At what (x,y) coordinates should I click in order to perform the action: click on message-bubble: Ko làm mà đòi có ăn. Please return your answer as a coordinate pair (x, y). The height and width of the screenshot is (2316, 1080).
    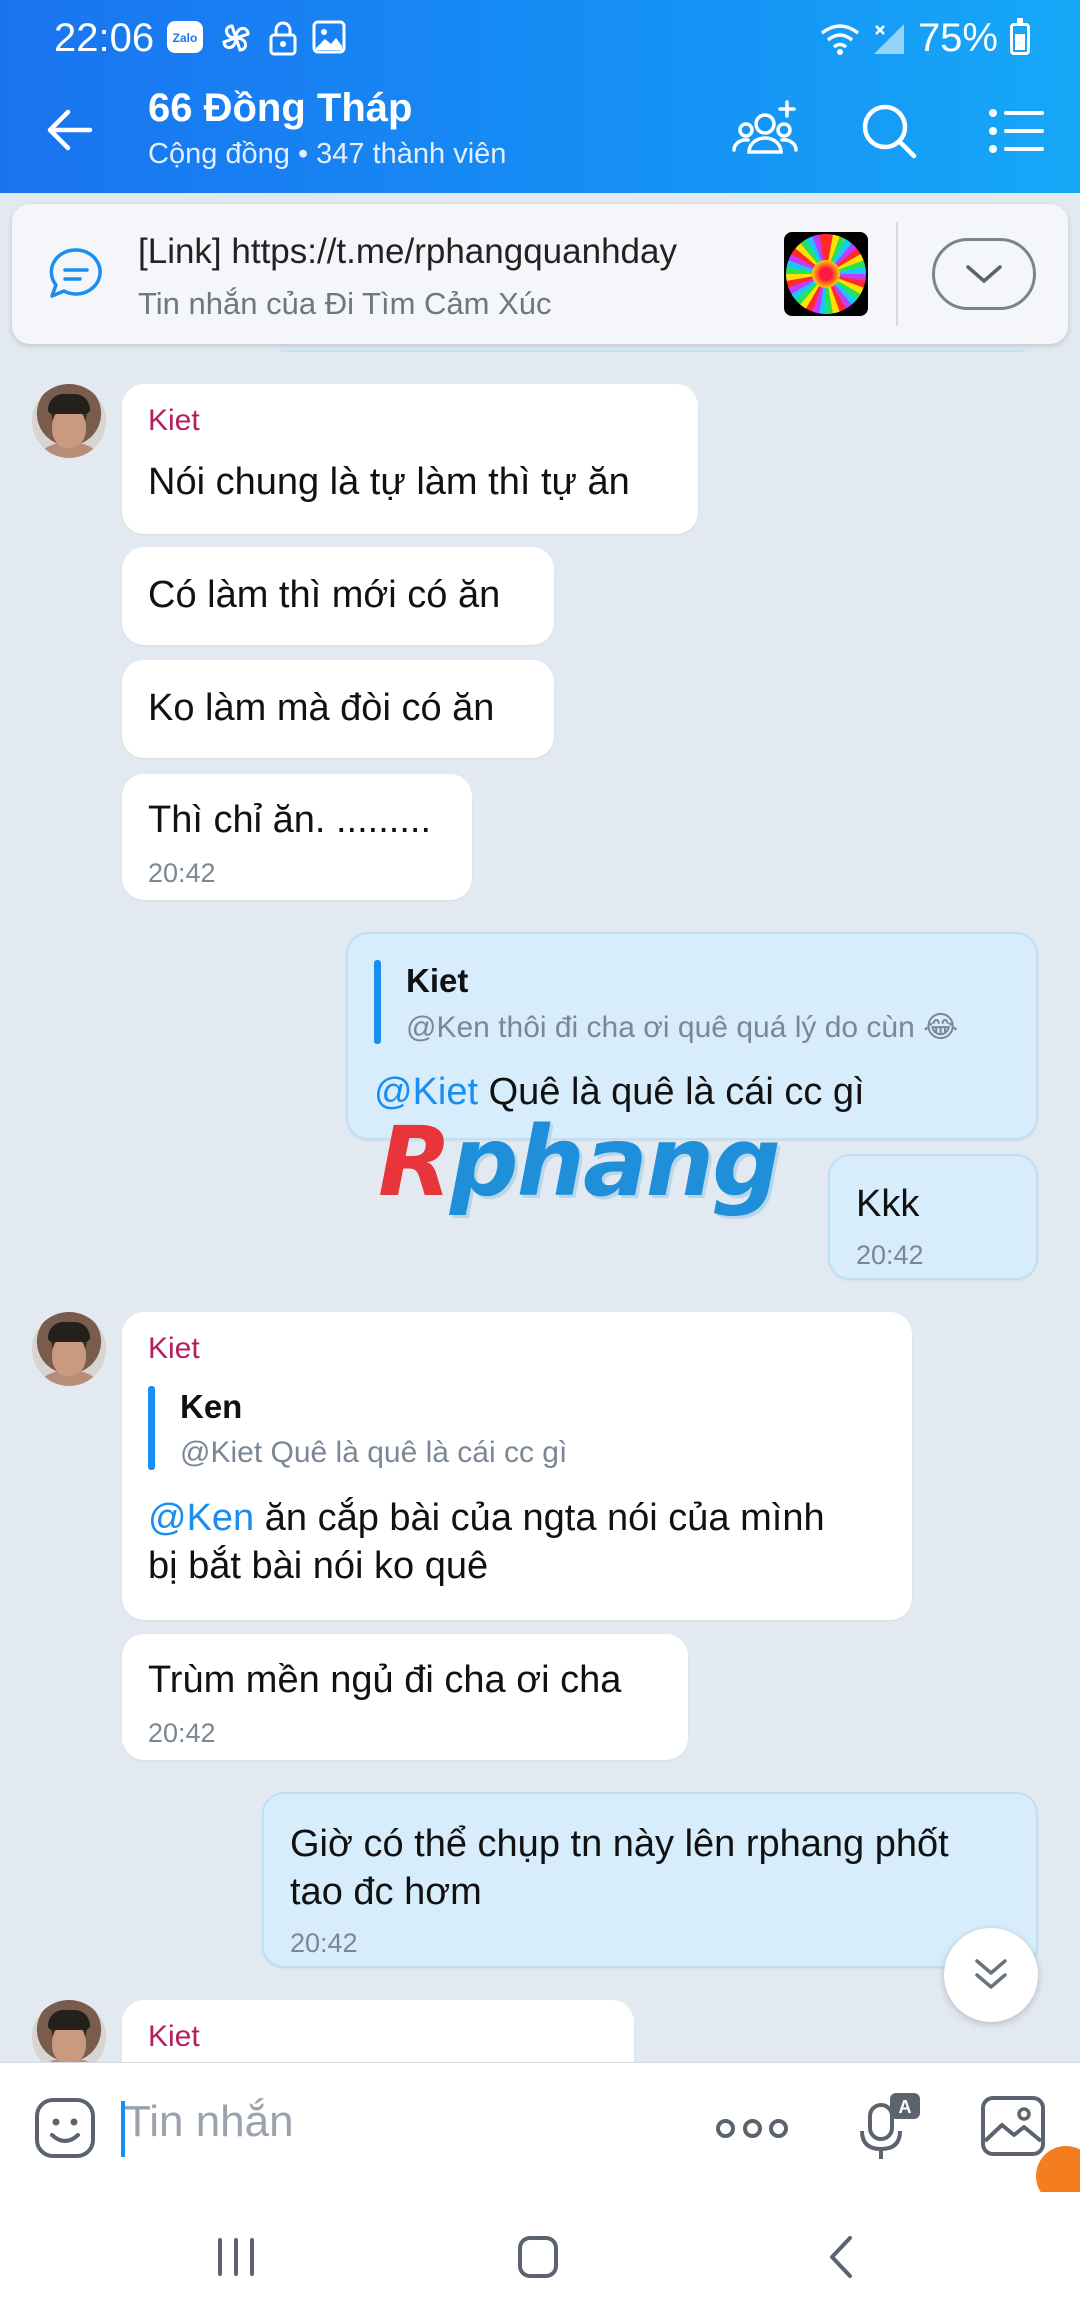
    Looking at the image, I should click on (338, 709).